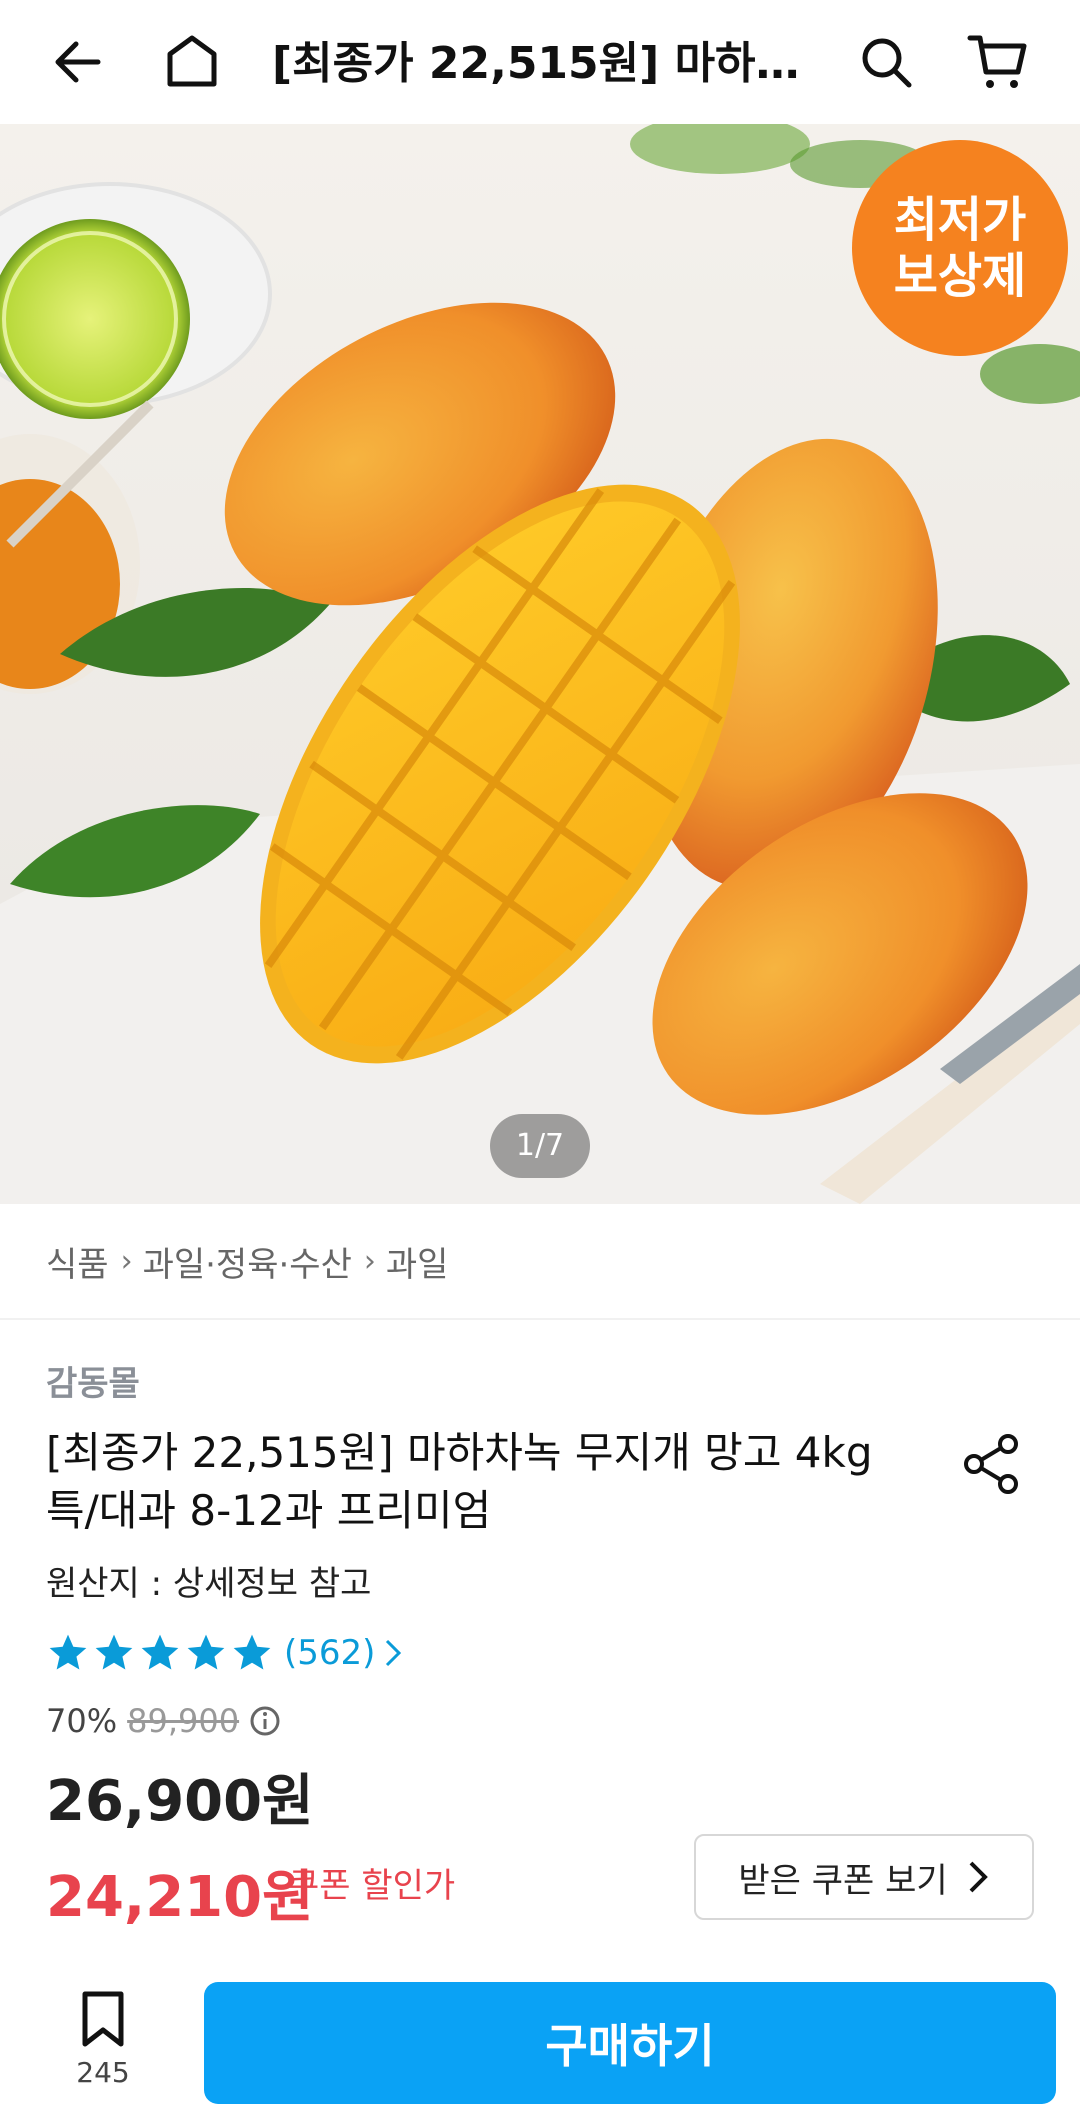 The width and height of the screenshot is (1080, 2123). What do you see at coordinates (82, 1721) in the screenshot?
I see `discount-rate: 70%` at bounding box center [82, 1721].